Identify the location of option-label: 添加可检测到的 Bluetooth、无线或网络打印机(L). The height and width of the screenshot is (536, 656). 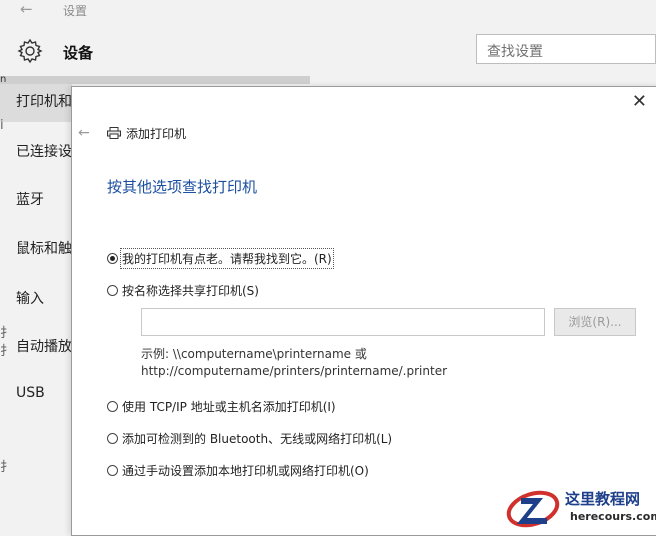
(257, 439).